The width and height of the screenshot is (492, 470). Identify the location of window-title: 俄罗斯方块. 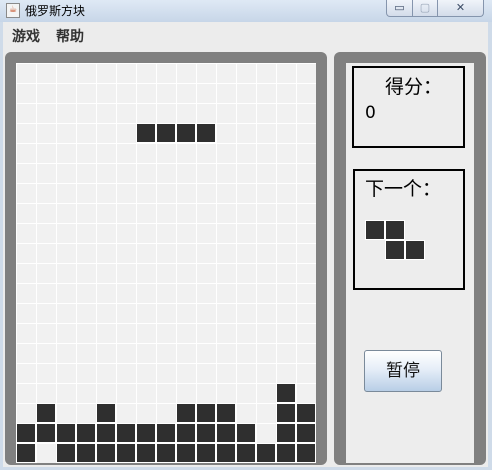
(55, 11).